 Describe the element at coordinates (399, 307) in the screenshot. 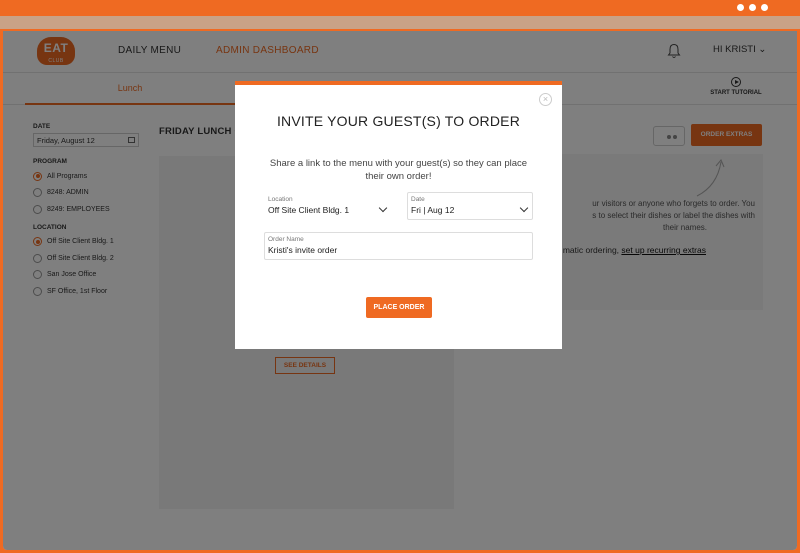

I see `place-order-button: PLACE ORDER` at that location.